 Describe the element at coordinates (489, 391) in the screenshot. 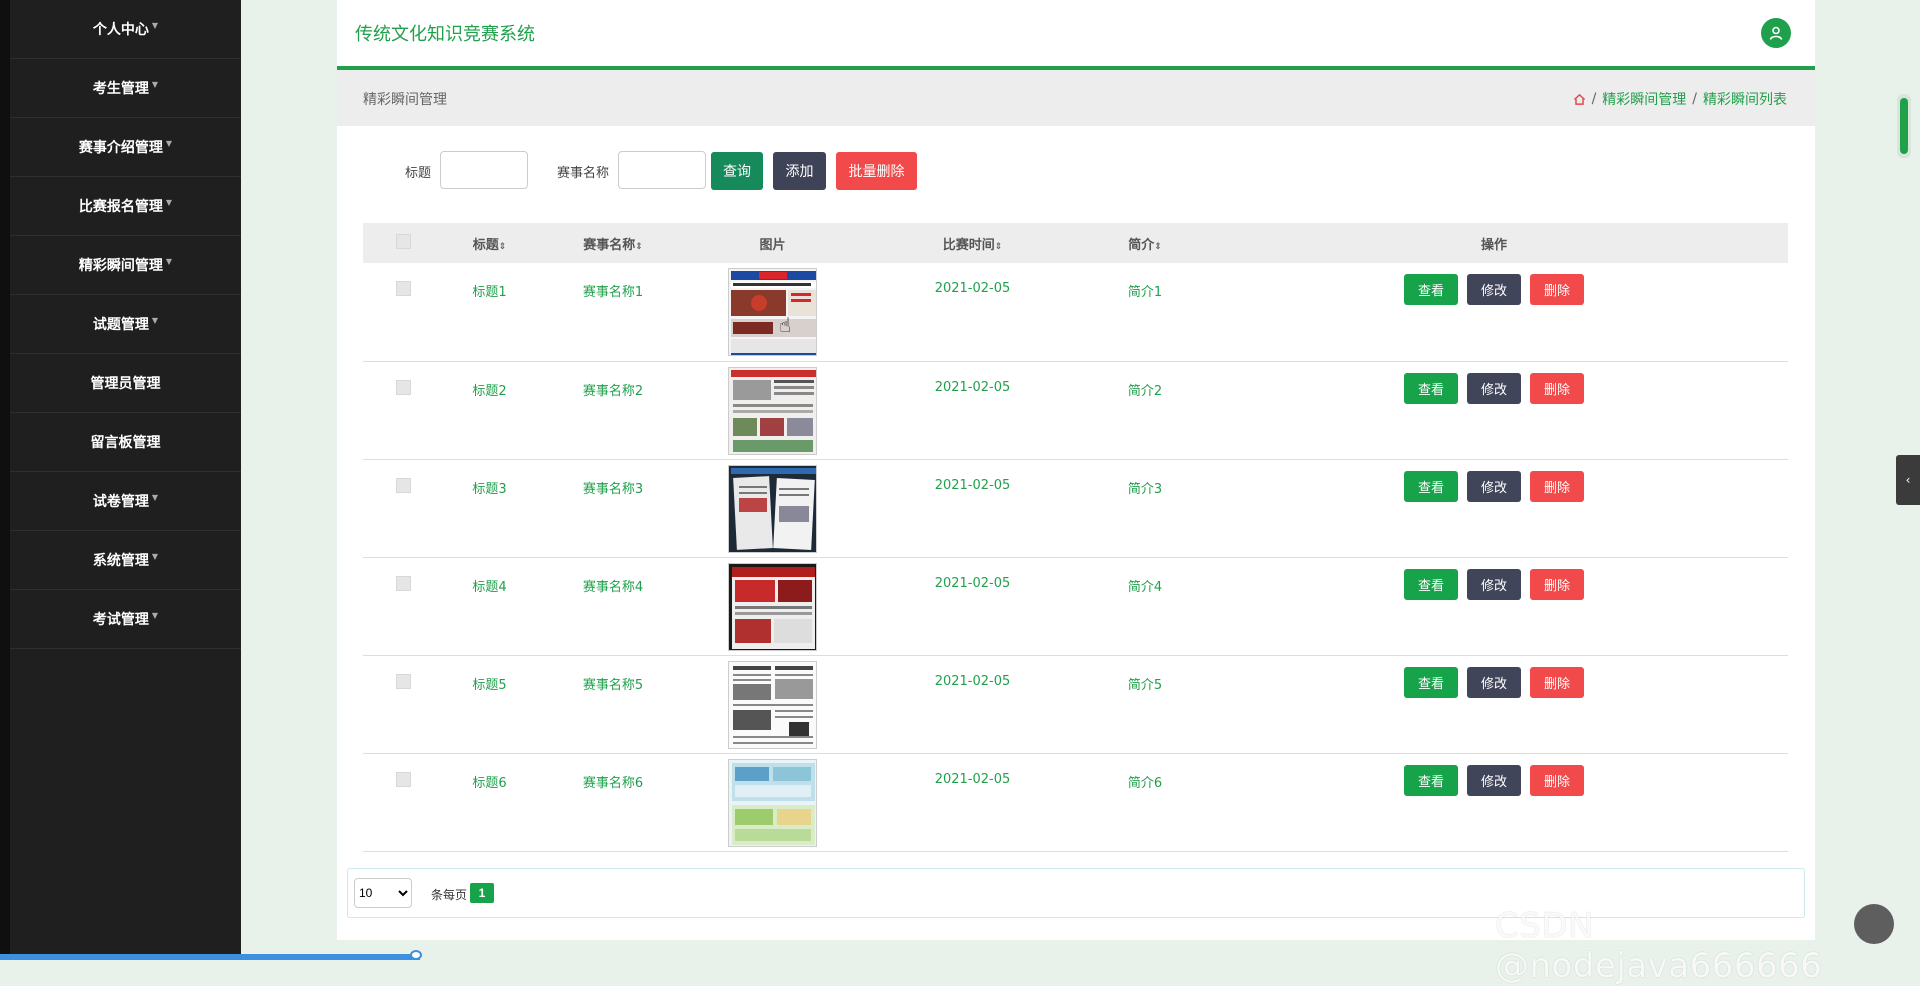

I see `row-title: 标题2` at that location.